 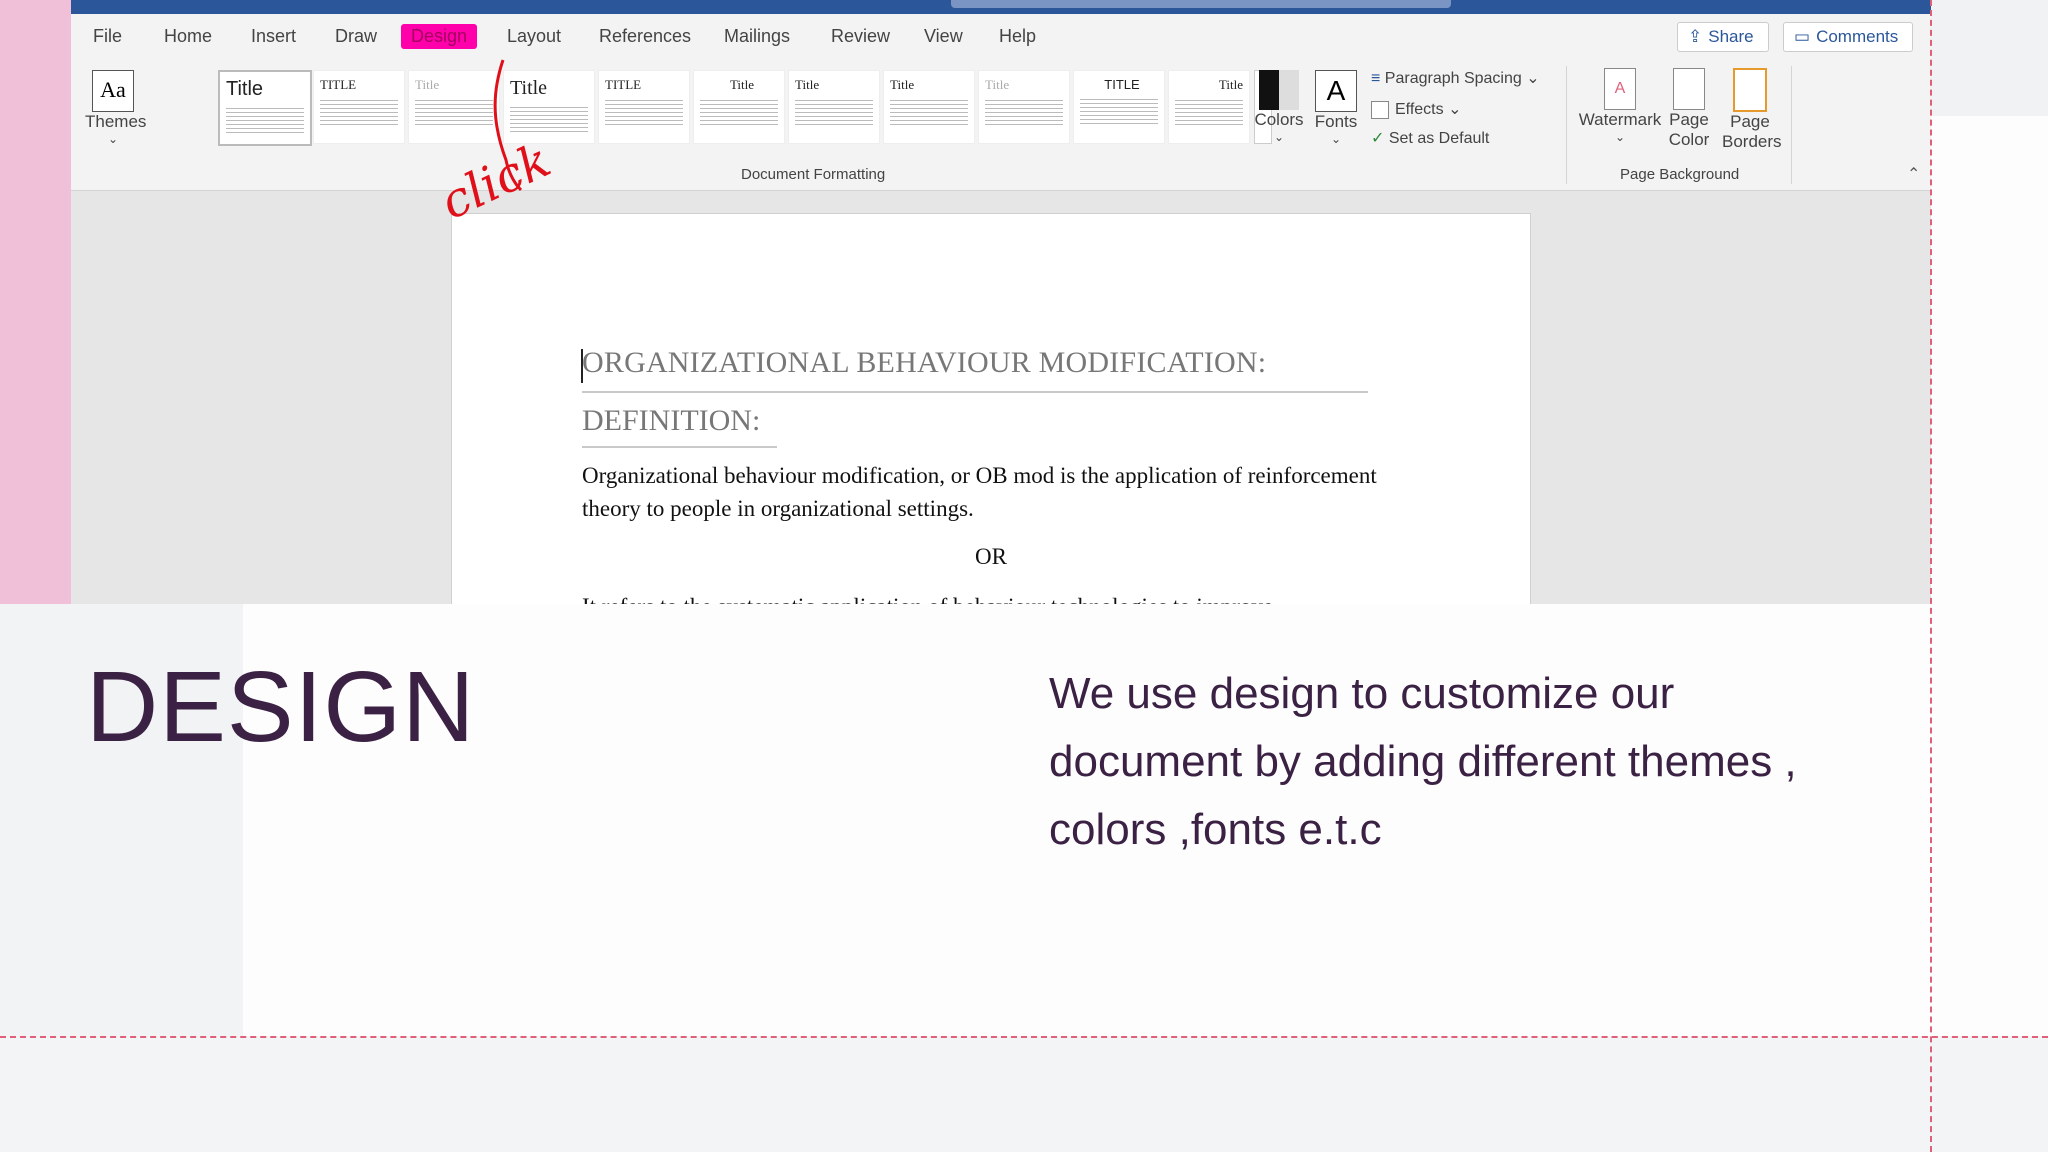 What do you see at coordinates (860, 36) in the screenshot?
I see `tab-review: Review` at bounding box center [860, 36].